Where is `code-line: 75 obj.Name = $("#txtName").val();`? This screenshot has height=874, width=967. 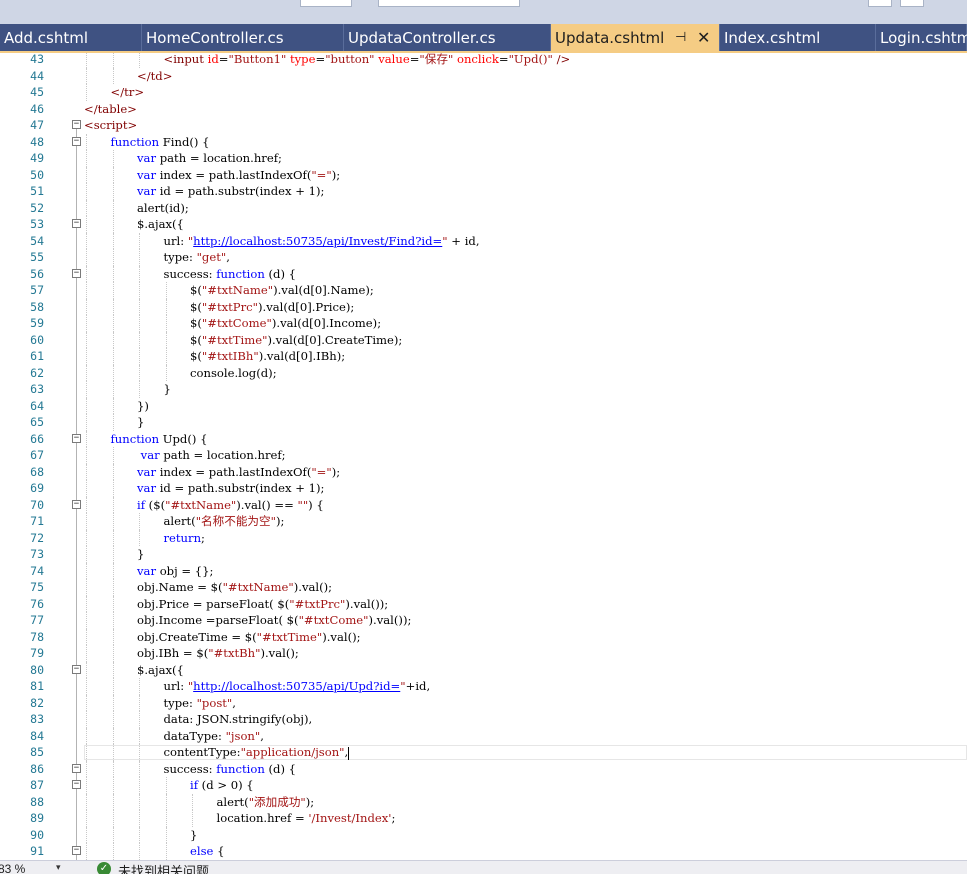 code-line: 75 obj.Name = $("#txtName").val(); is located at coordinates (483, 587).